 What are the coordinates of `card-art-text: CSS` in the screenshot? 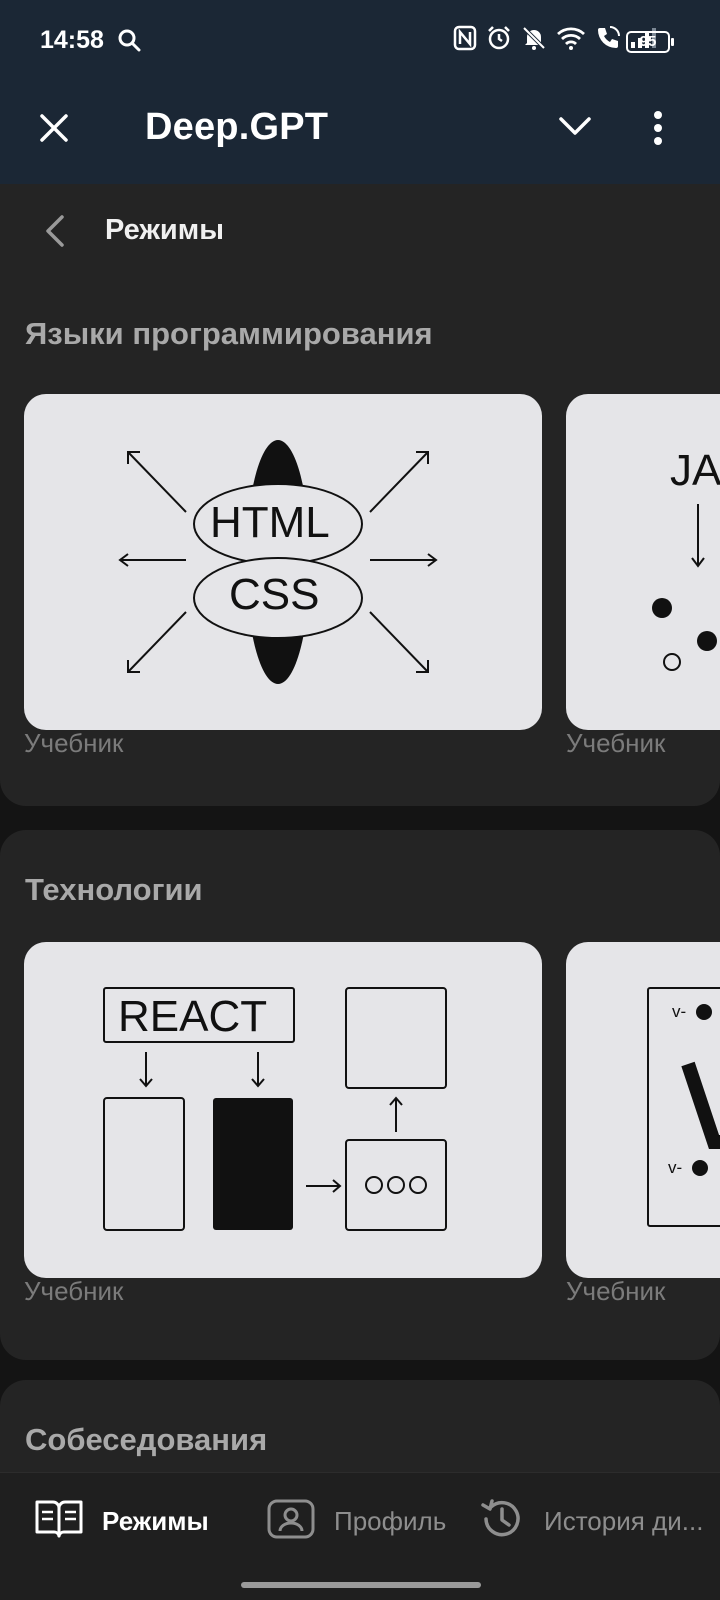 It's located at (274, 594).